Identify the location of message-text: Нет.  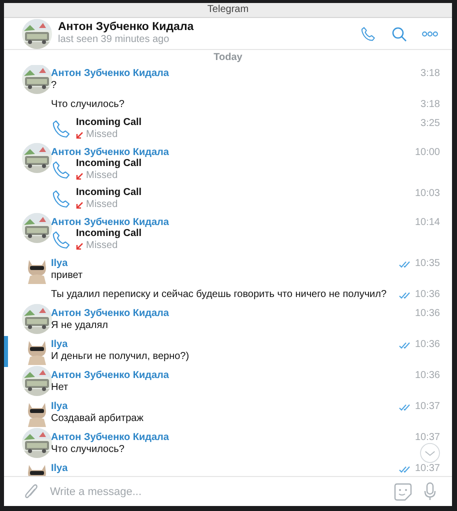
(60, 388).